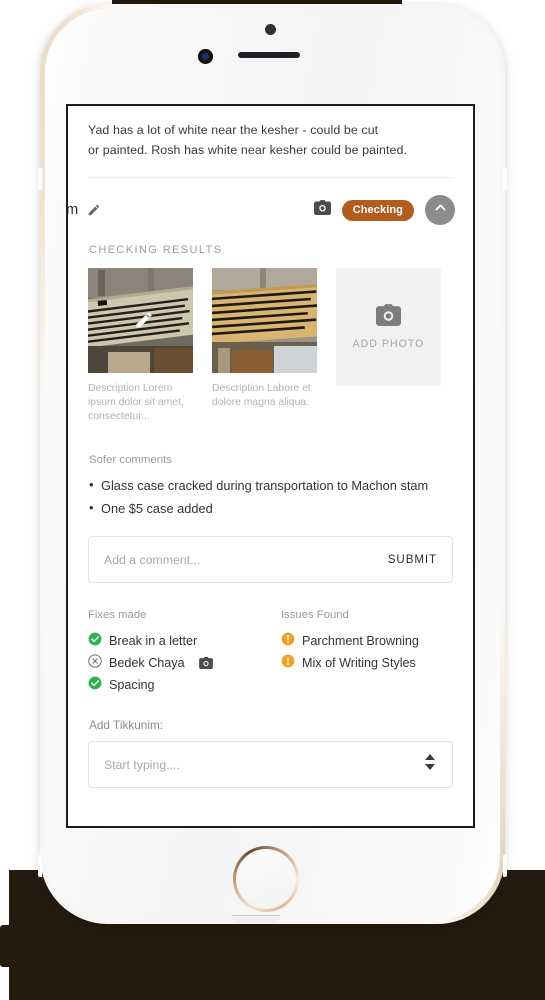 This screenshot has height=1000, width=545. What do you see at coordinates (132, 685) in the screenshot?
I see `fix-label: Spacing` at bounding box center [132, 685].